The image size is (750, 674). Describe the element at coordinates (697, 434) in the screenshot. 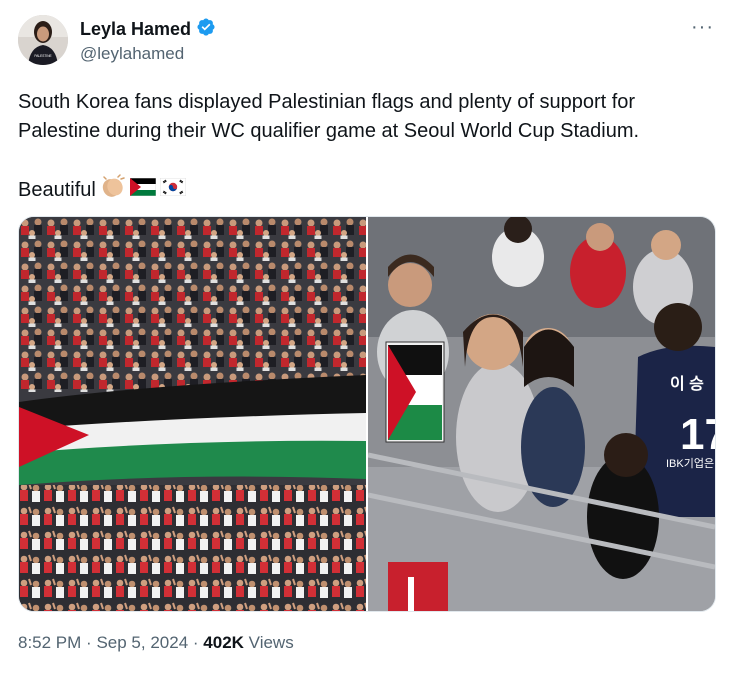

I see `jersey-number-text: 17` at that location.